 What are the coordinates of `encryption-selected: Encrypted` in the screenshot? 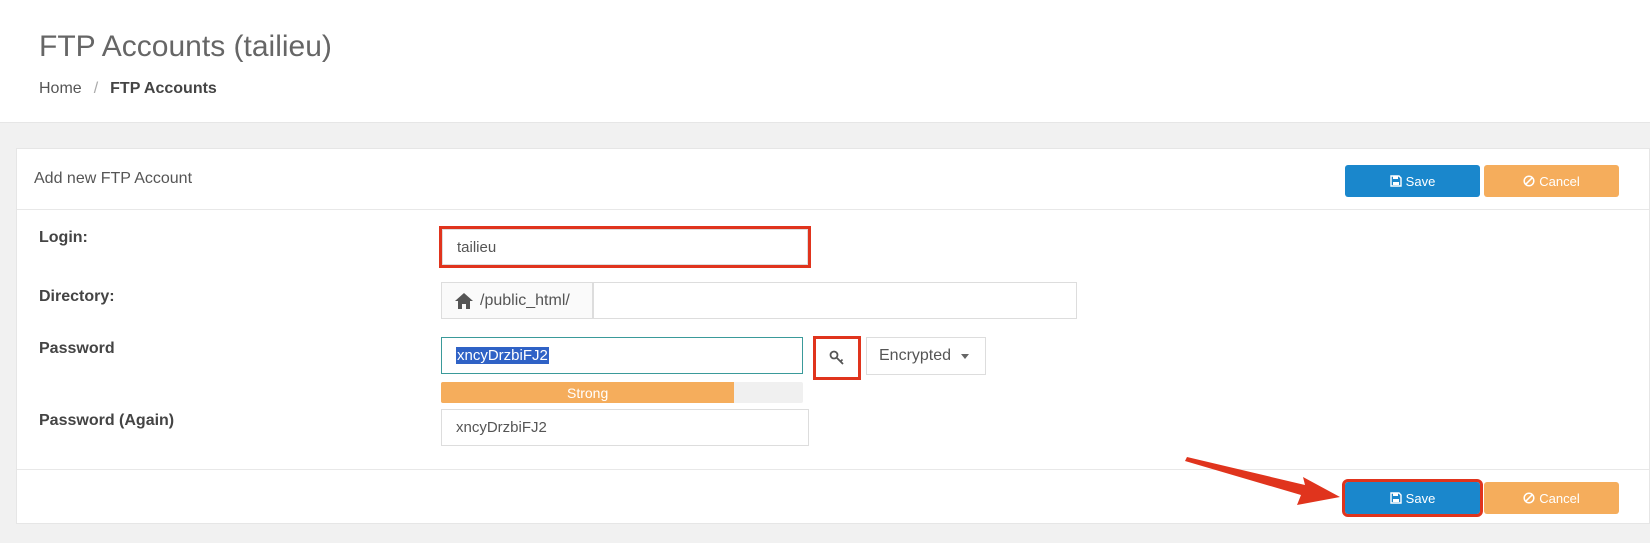 It's located at (915, 355).